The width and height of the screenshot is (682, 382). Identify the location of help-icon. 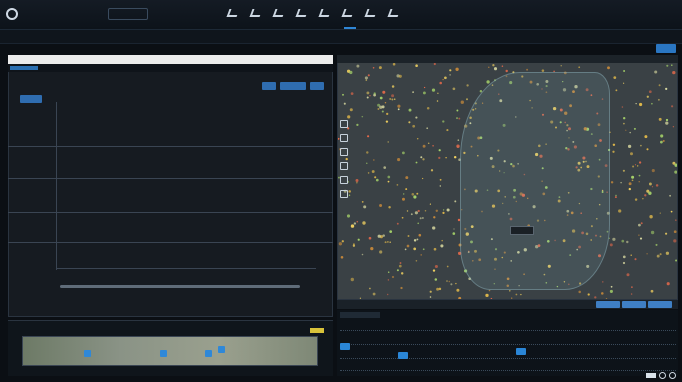
(672, 375).